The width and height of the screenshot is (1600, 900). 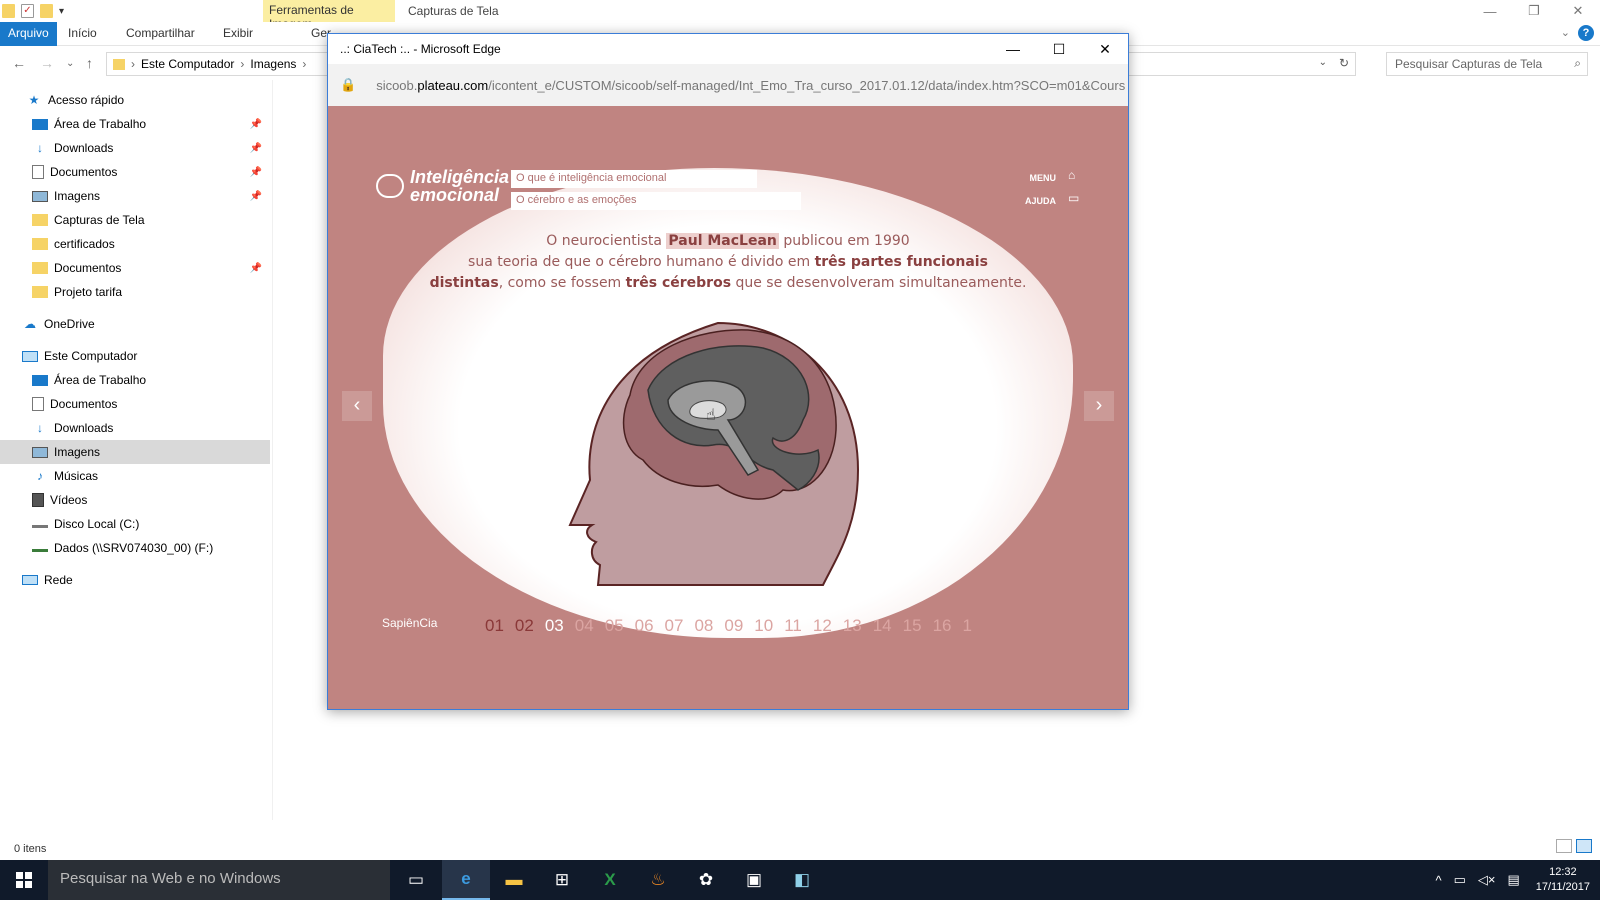 I want to click on page-link: 12, so click(x=822, y=626).